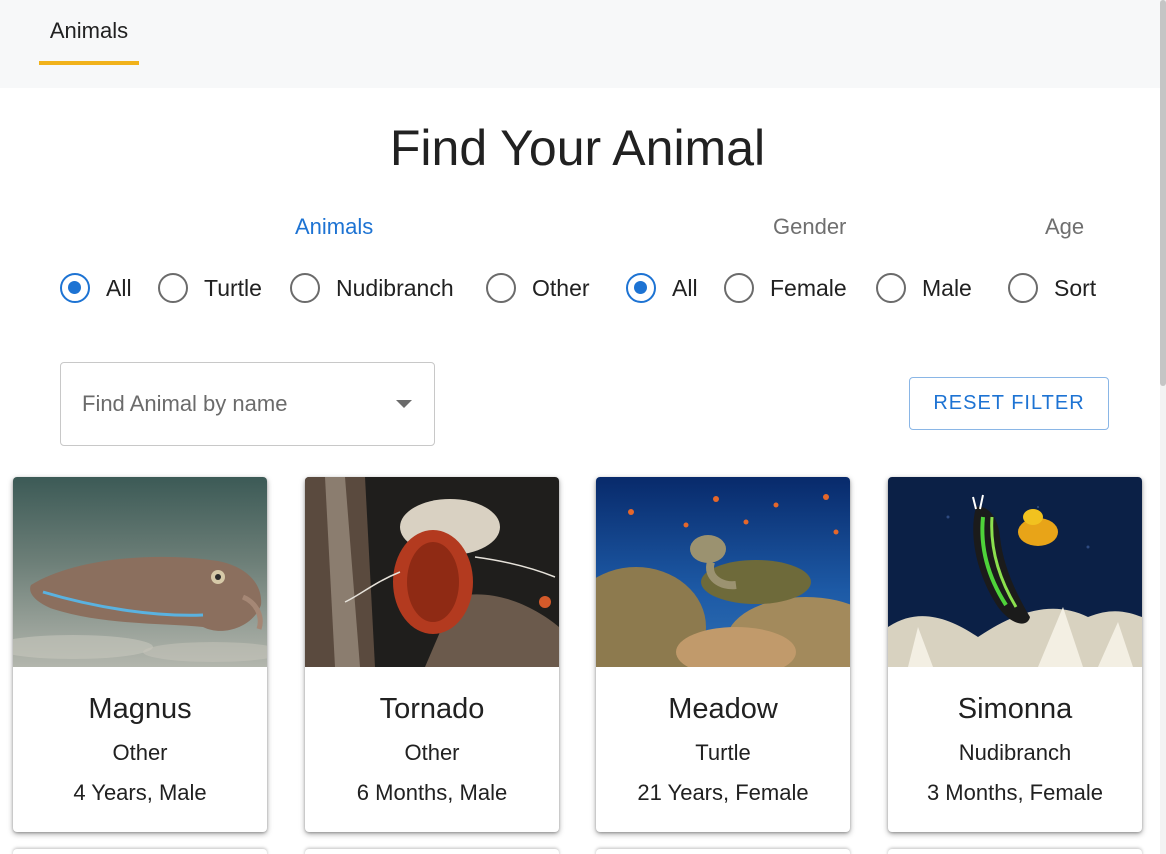 The image size is (1166, 854). Describe the element at coordinates (432, 572) in the screenshot. I see `hermit-crab-photo` at that location.